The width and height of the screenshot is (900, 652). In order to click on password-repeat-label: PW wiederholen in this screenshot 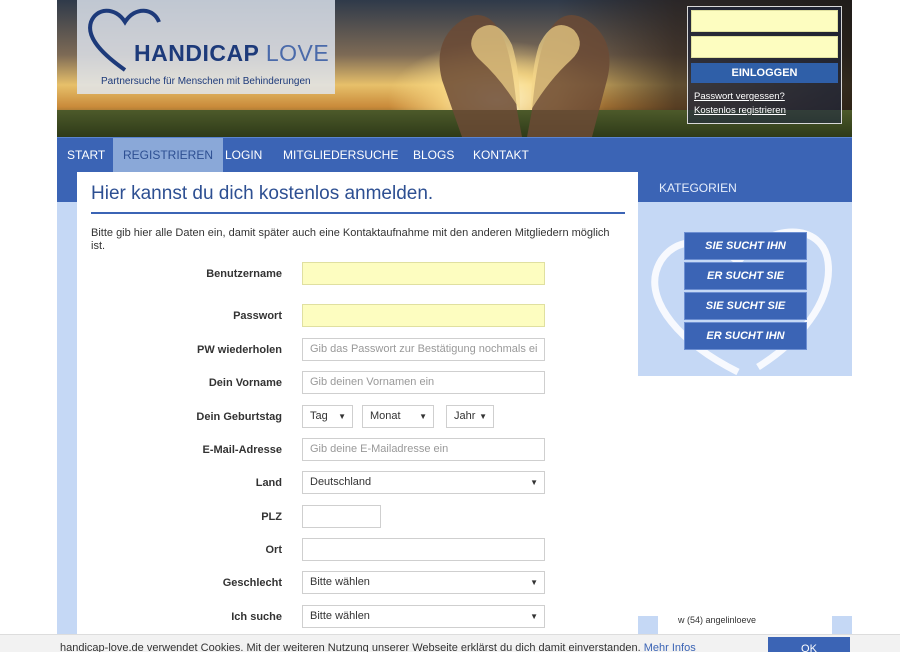, I will do `click(239, 350)`.